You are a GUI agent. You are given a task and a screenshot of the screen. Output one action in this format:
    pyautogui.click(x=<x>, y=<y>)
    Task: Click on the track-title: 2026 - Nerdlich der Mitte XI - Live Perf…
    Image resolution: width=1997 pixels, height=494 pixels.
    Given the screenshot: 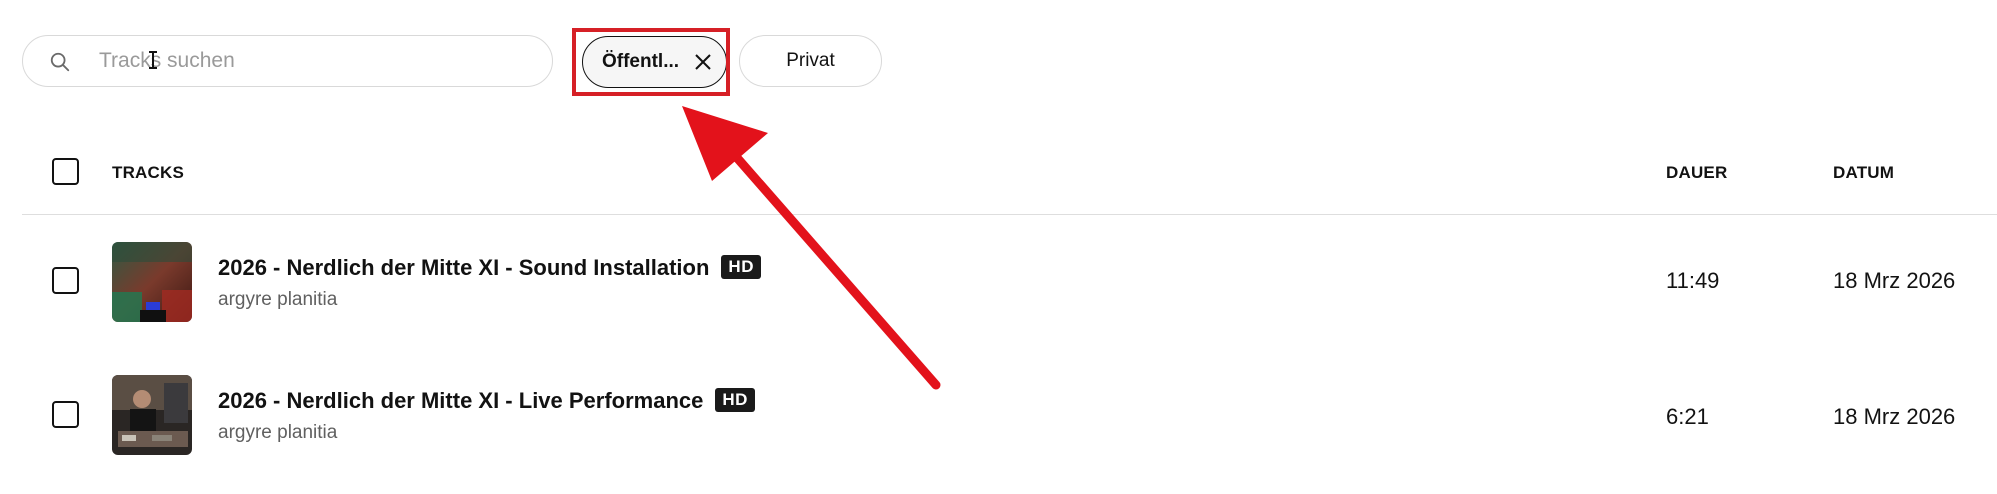 What is the action you would take?
    pyautogui.click(x=486, y=401)
    